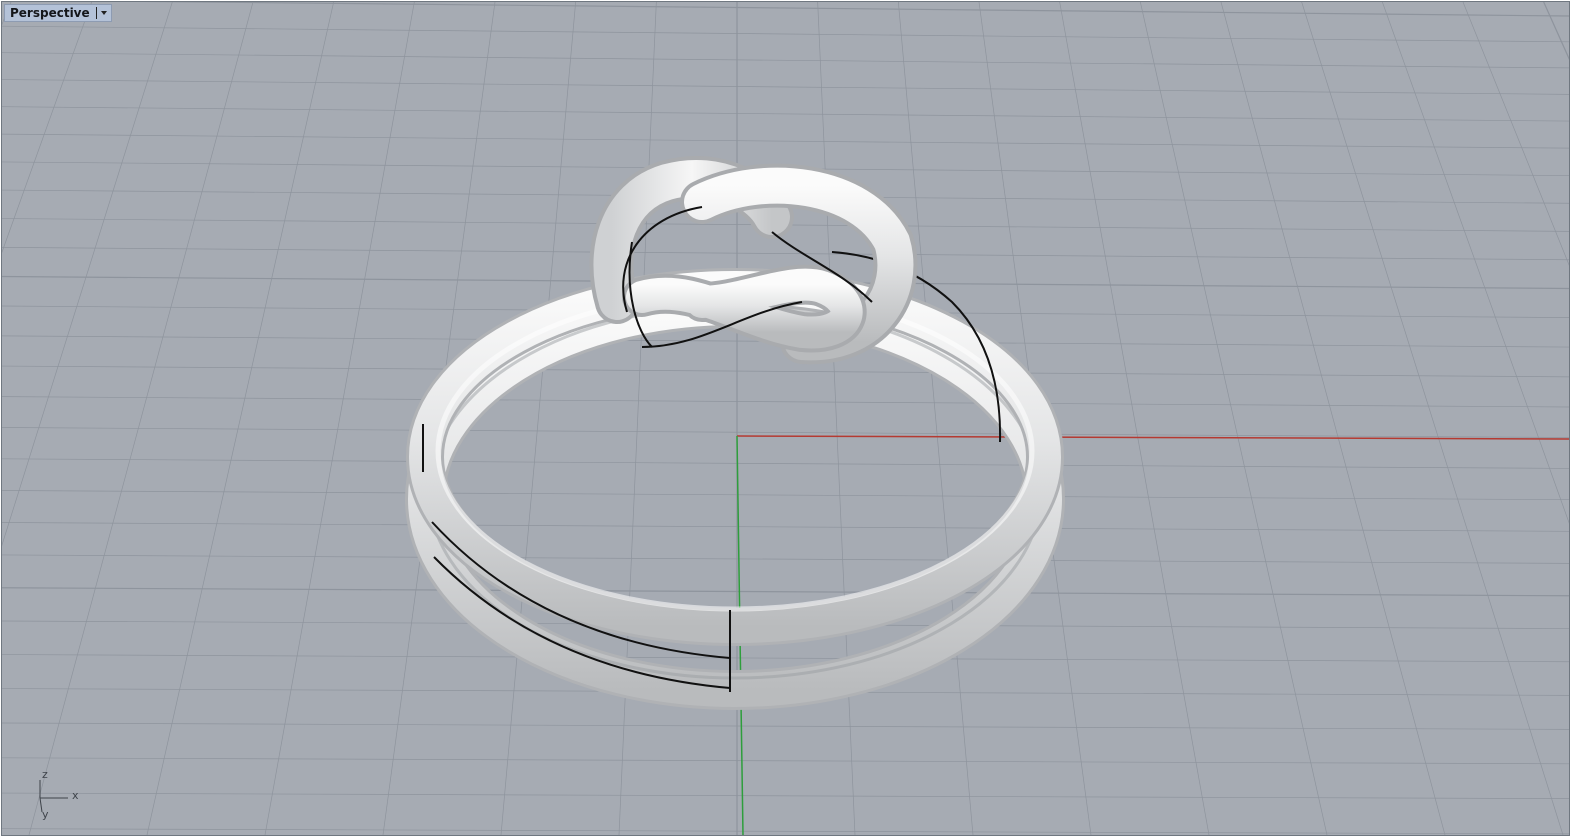 The width and height of the screenshot is (1573, 838). What do you see at coordinates (96, 13) in the screenshot?
I see `tab-separator` at bounding box center [96, 13].